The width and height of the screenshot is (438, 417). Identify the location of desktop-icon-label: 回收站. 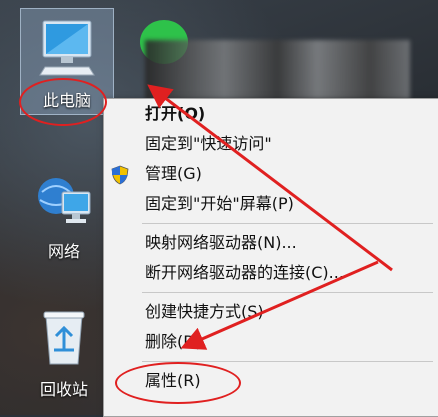
(63, 389).